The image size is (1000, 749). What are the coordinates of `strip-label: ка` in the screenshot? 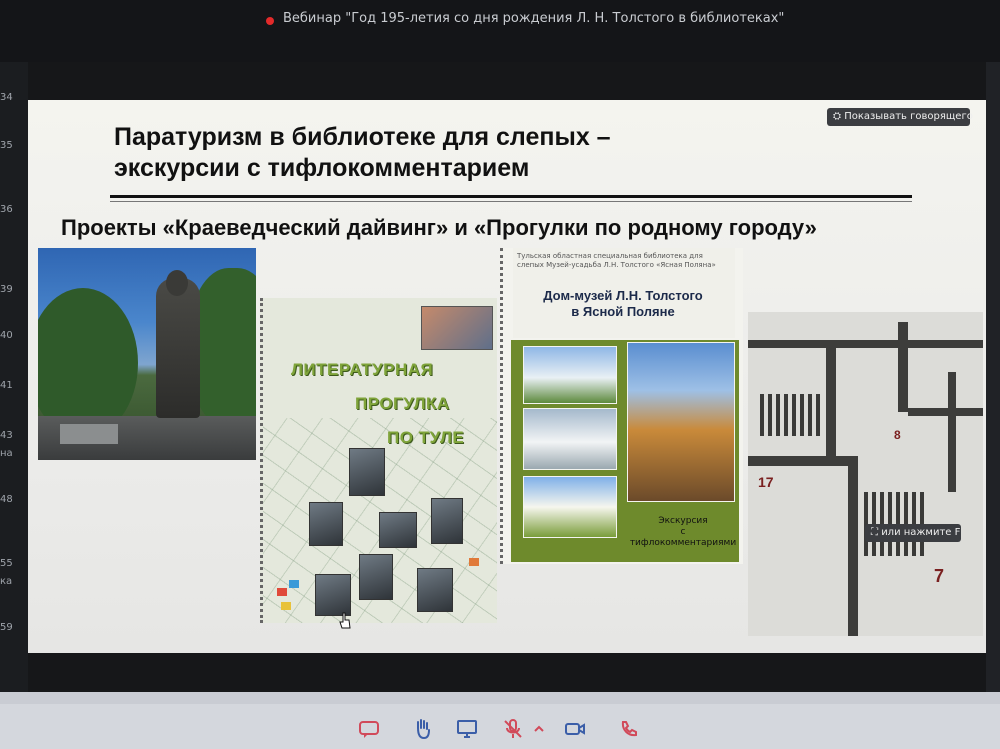 It's located at (6, 581).